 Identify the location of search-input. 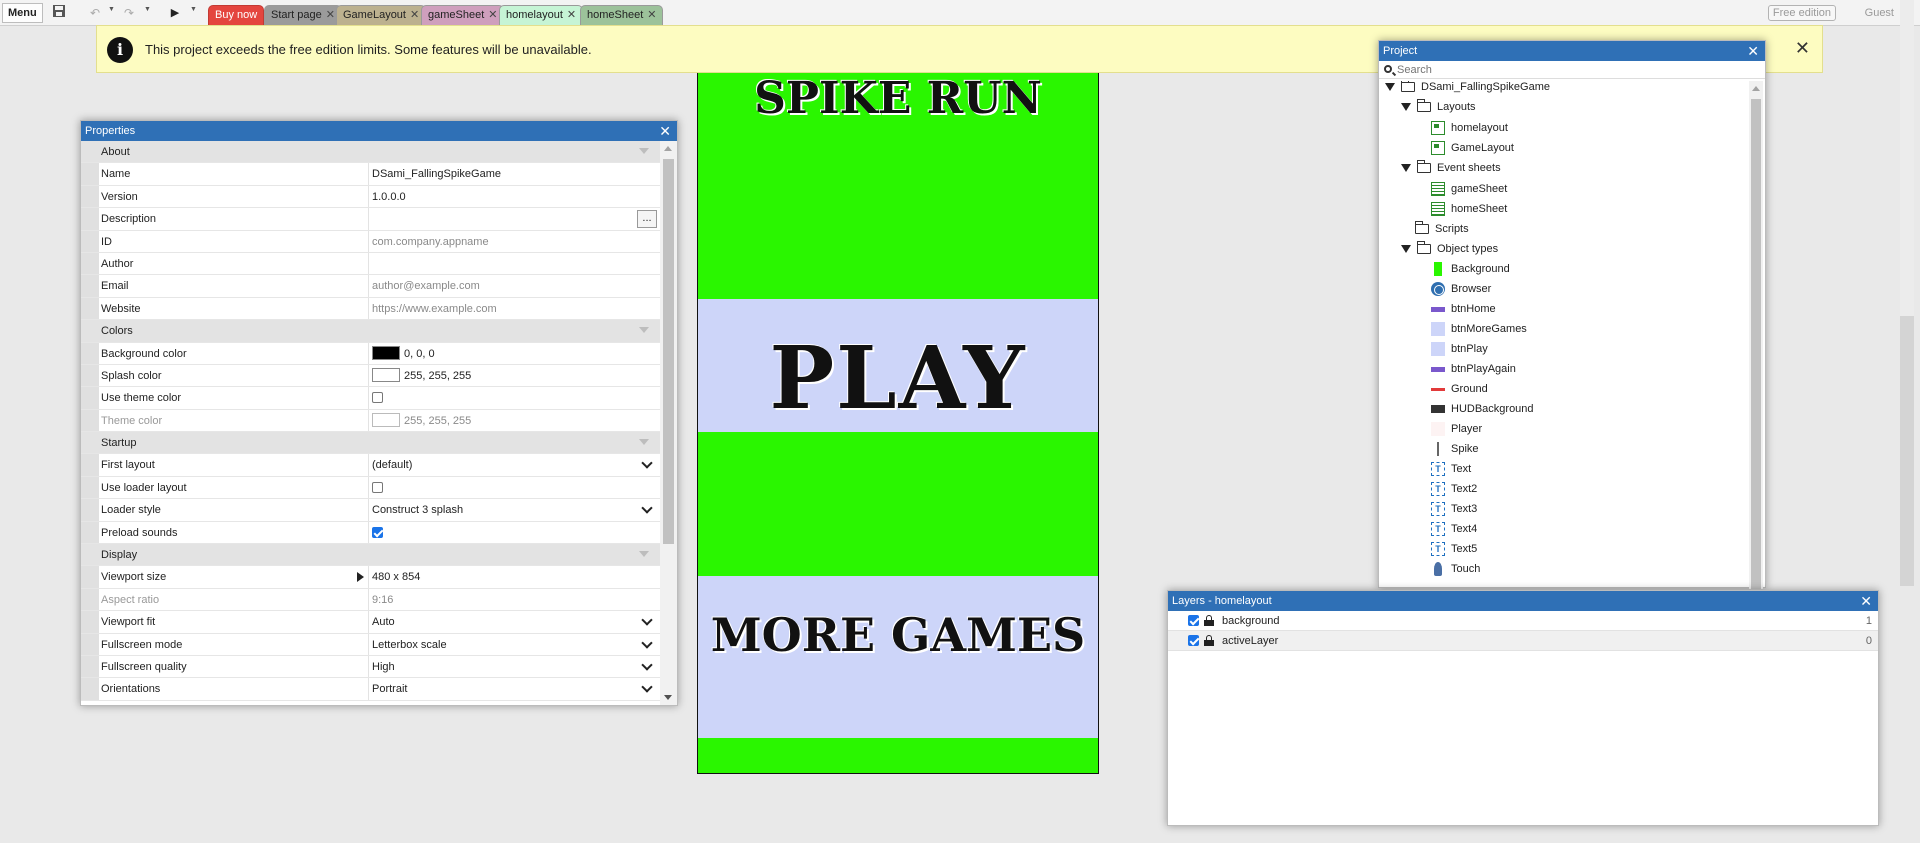
(1577, 70).